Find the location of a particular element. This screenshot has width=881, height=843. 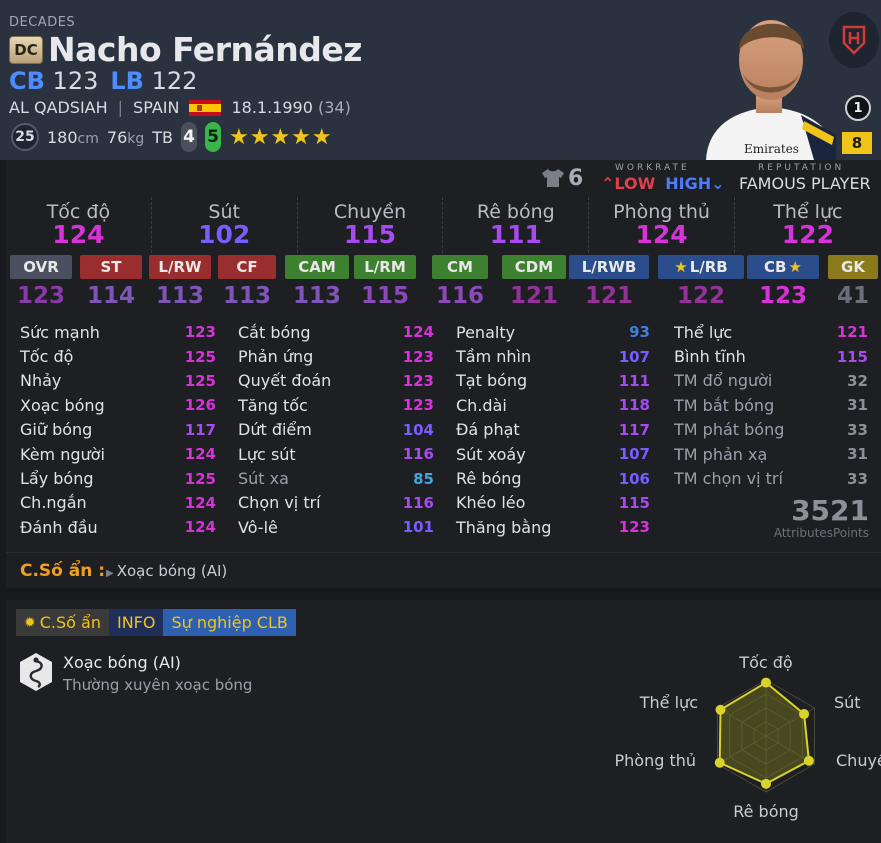

attribute-name: Chọn vị trí is located at coordinates (279, 503).